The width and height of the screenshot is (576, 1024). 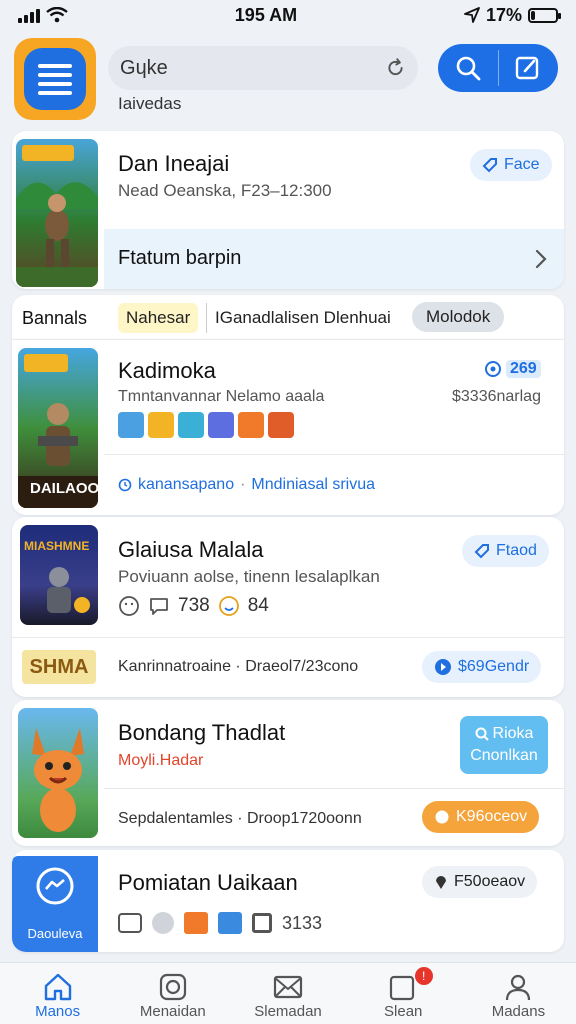 I want to click on card-title: Dan Ineajai, so click(x=174, y=163).